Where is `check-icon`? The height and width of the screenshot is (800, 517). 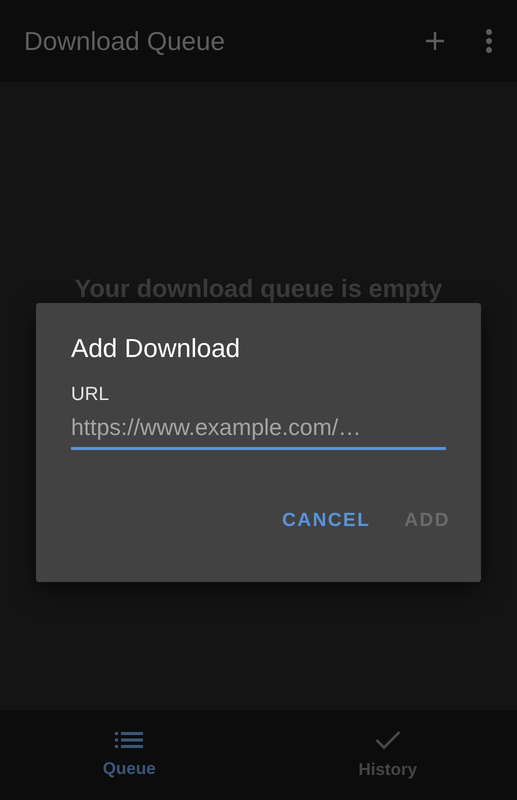
check-icon is located at coordinates (387, 740).